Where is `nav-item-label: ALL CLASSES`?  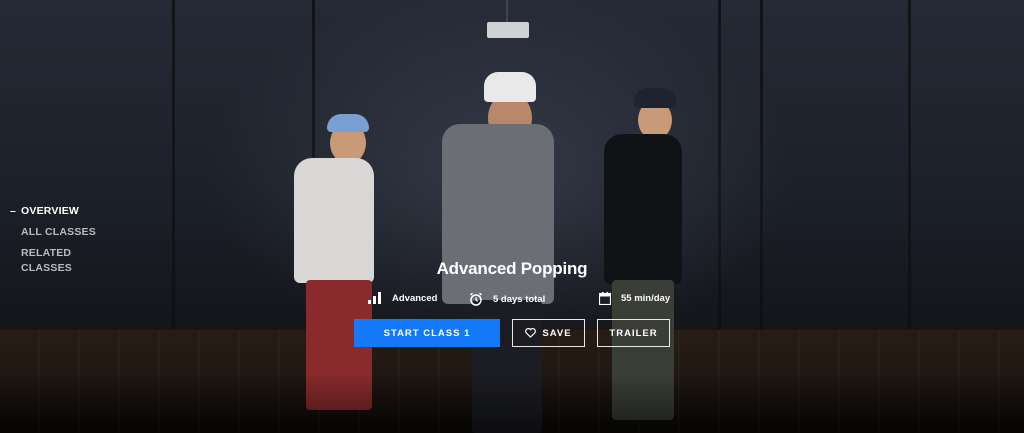
nav-item-label: ALL CLASSES is located at coordinates (58, 232).